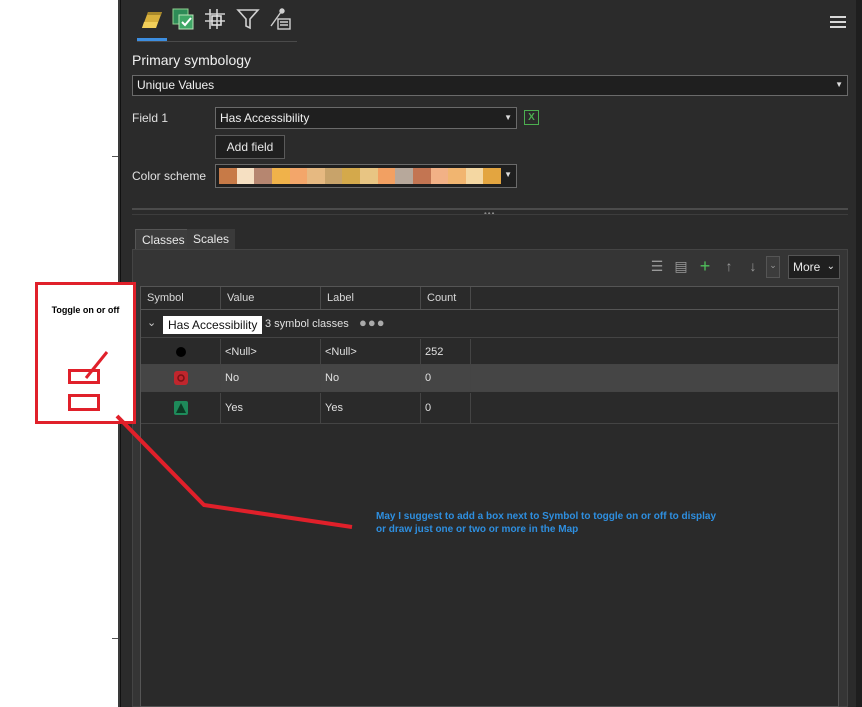  Describe the element at coordinates (218, 440) in the screenshot. I see `annotation-arrow` at that location.